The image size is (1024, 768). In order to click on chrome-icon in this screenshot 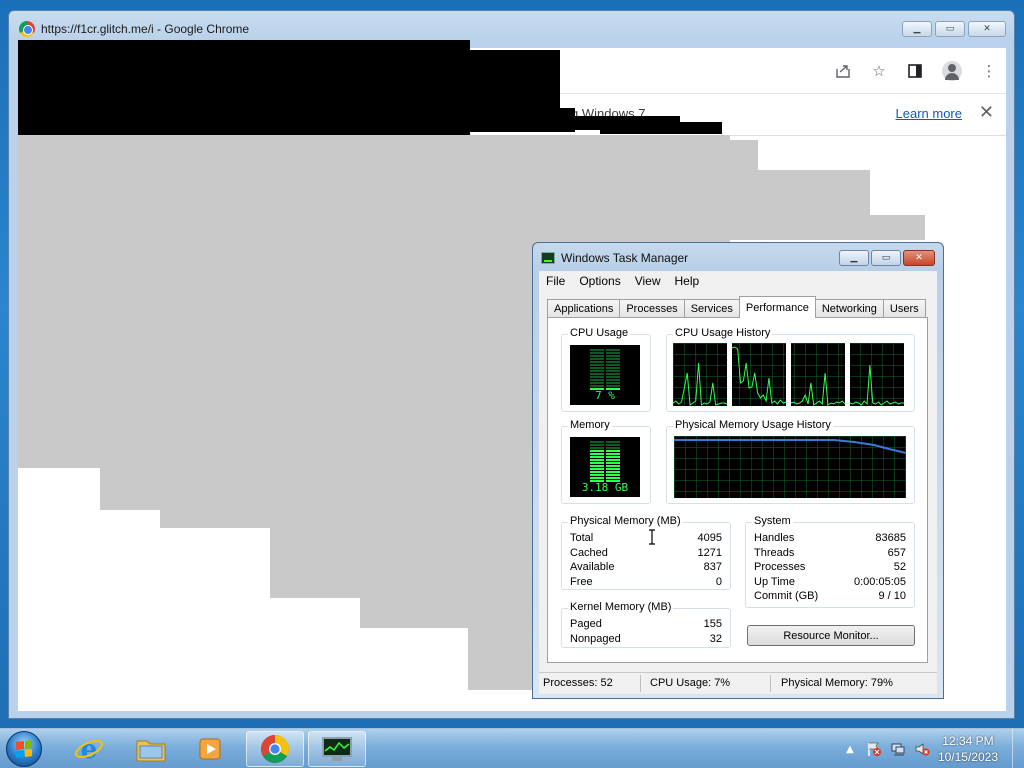, I will do `click(275, 749)`.